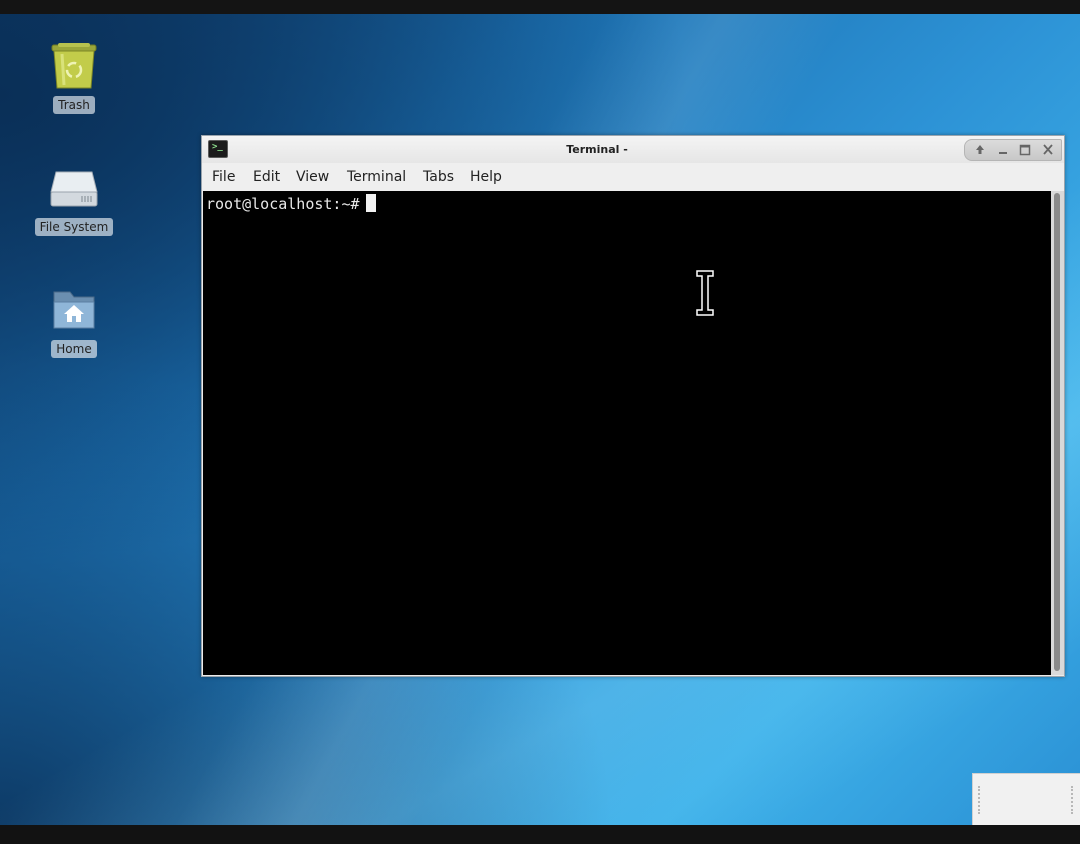 This screenshot has width=1080, height=844. What do you see at coordinates (1025, 150) in the screenshot?
I see `maximize-icon` at bounding box center [1025, 150].